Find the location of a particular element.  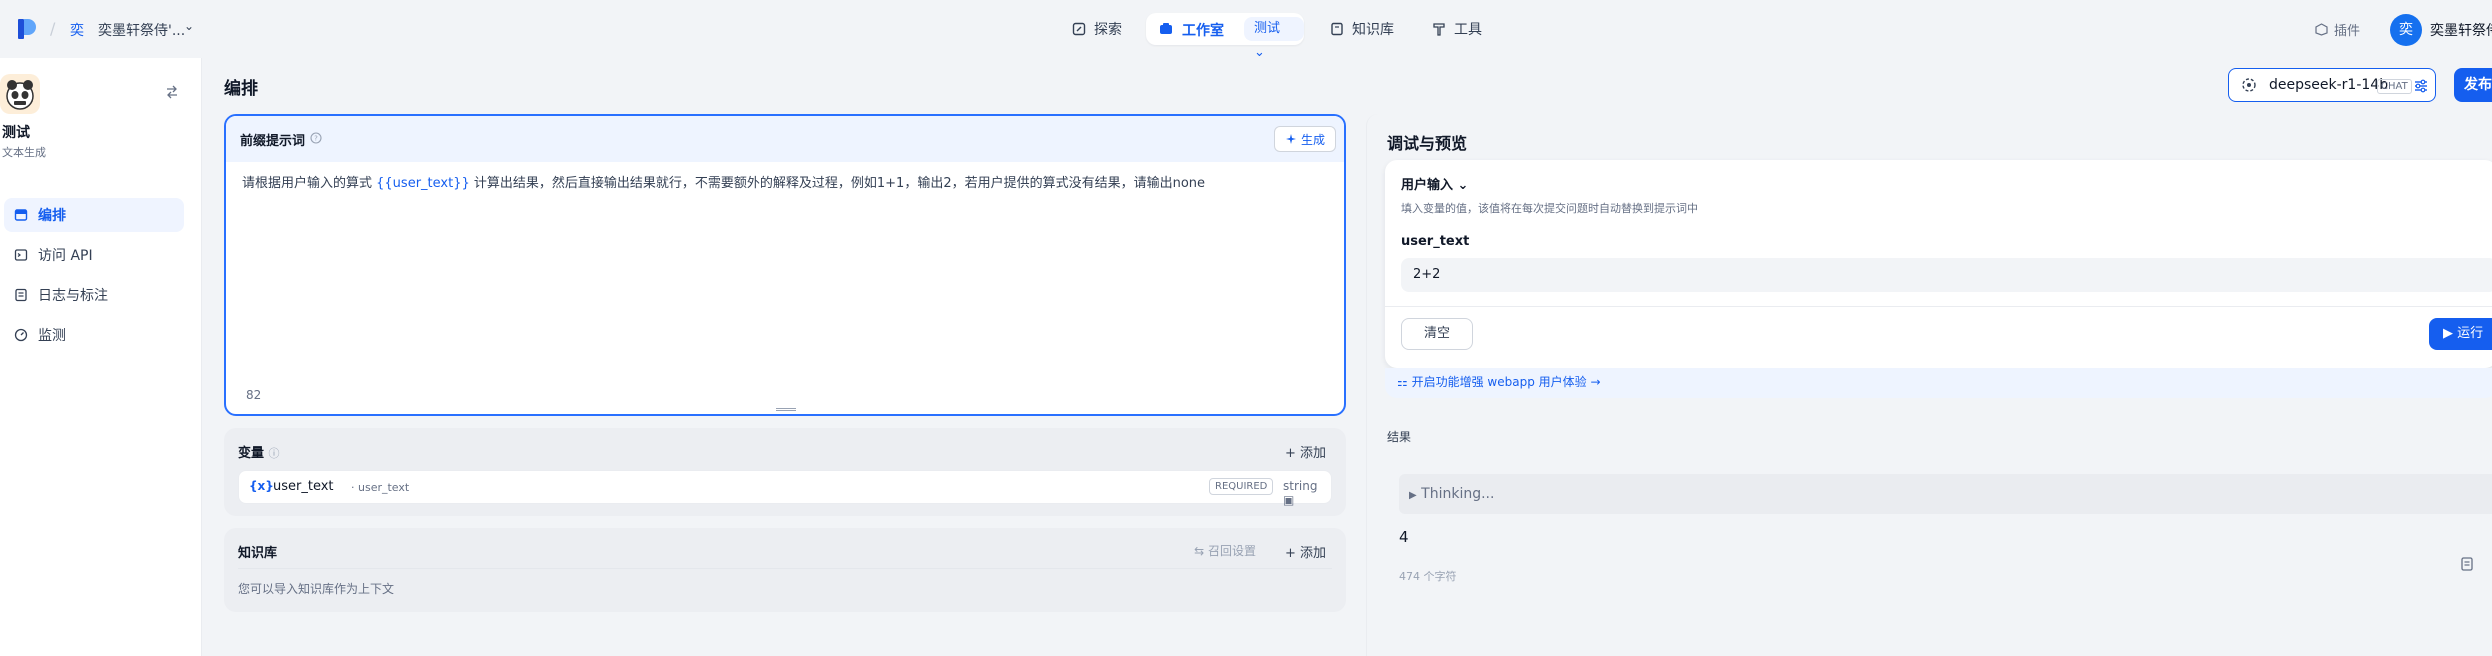

variable-name: · user_text is located at coordinates (380, 487).